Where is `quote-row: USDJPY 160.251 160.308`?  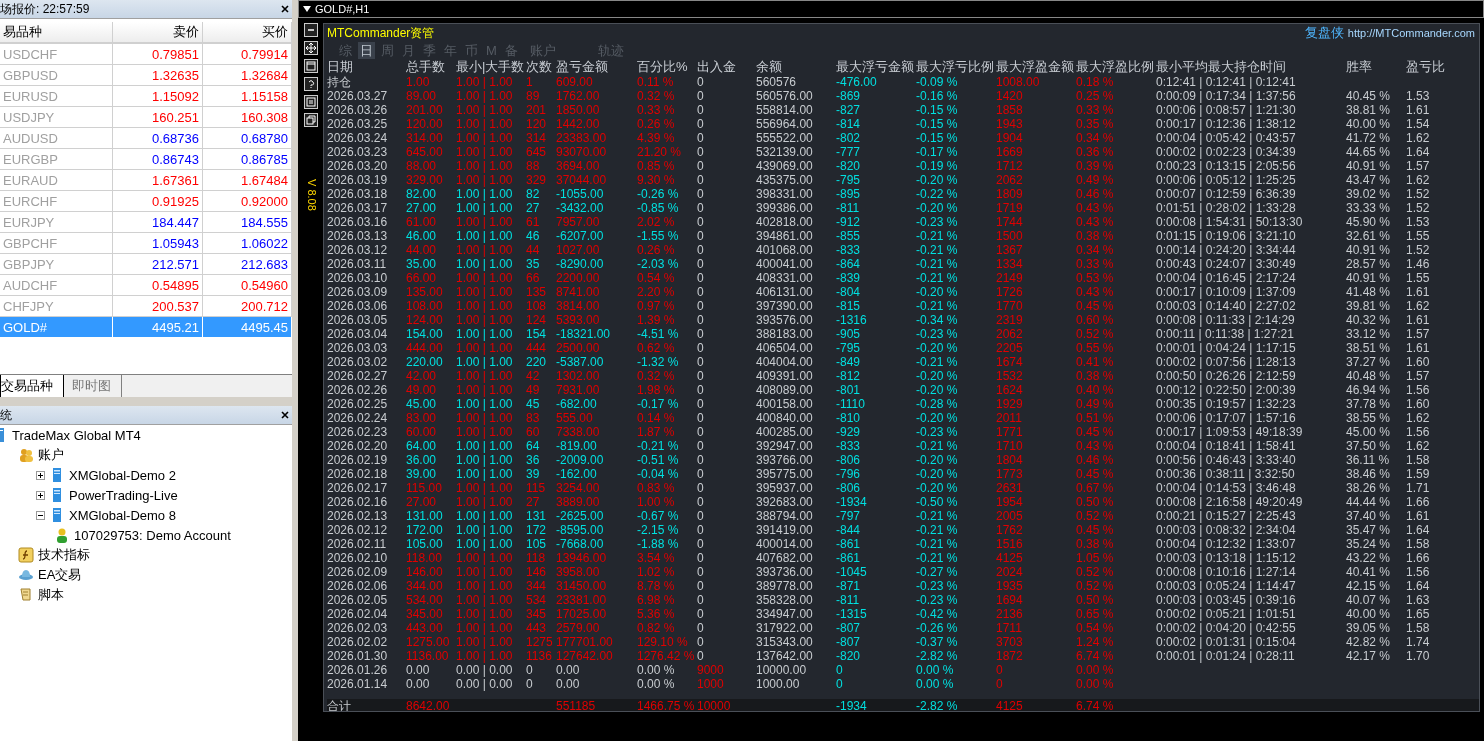
quote-row: USDJPY 160.251 160.308 is located at coordinates (146, 117).